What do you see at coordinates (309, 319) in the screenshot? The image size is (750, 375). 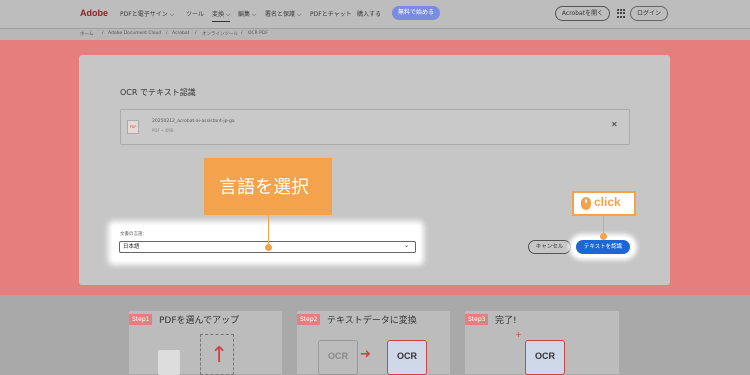 I see `step-badge-2: Step2` at bounding box center [309, 319].